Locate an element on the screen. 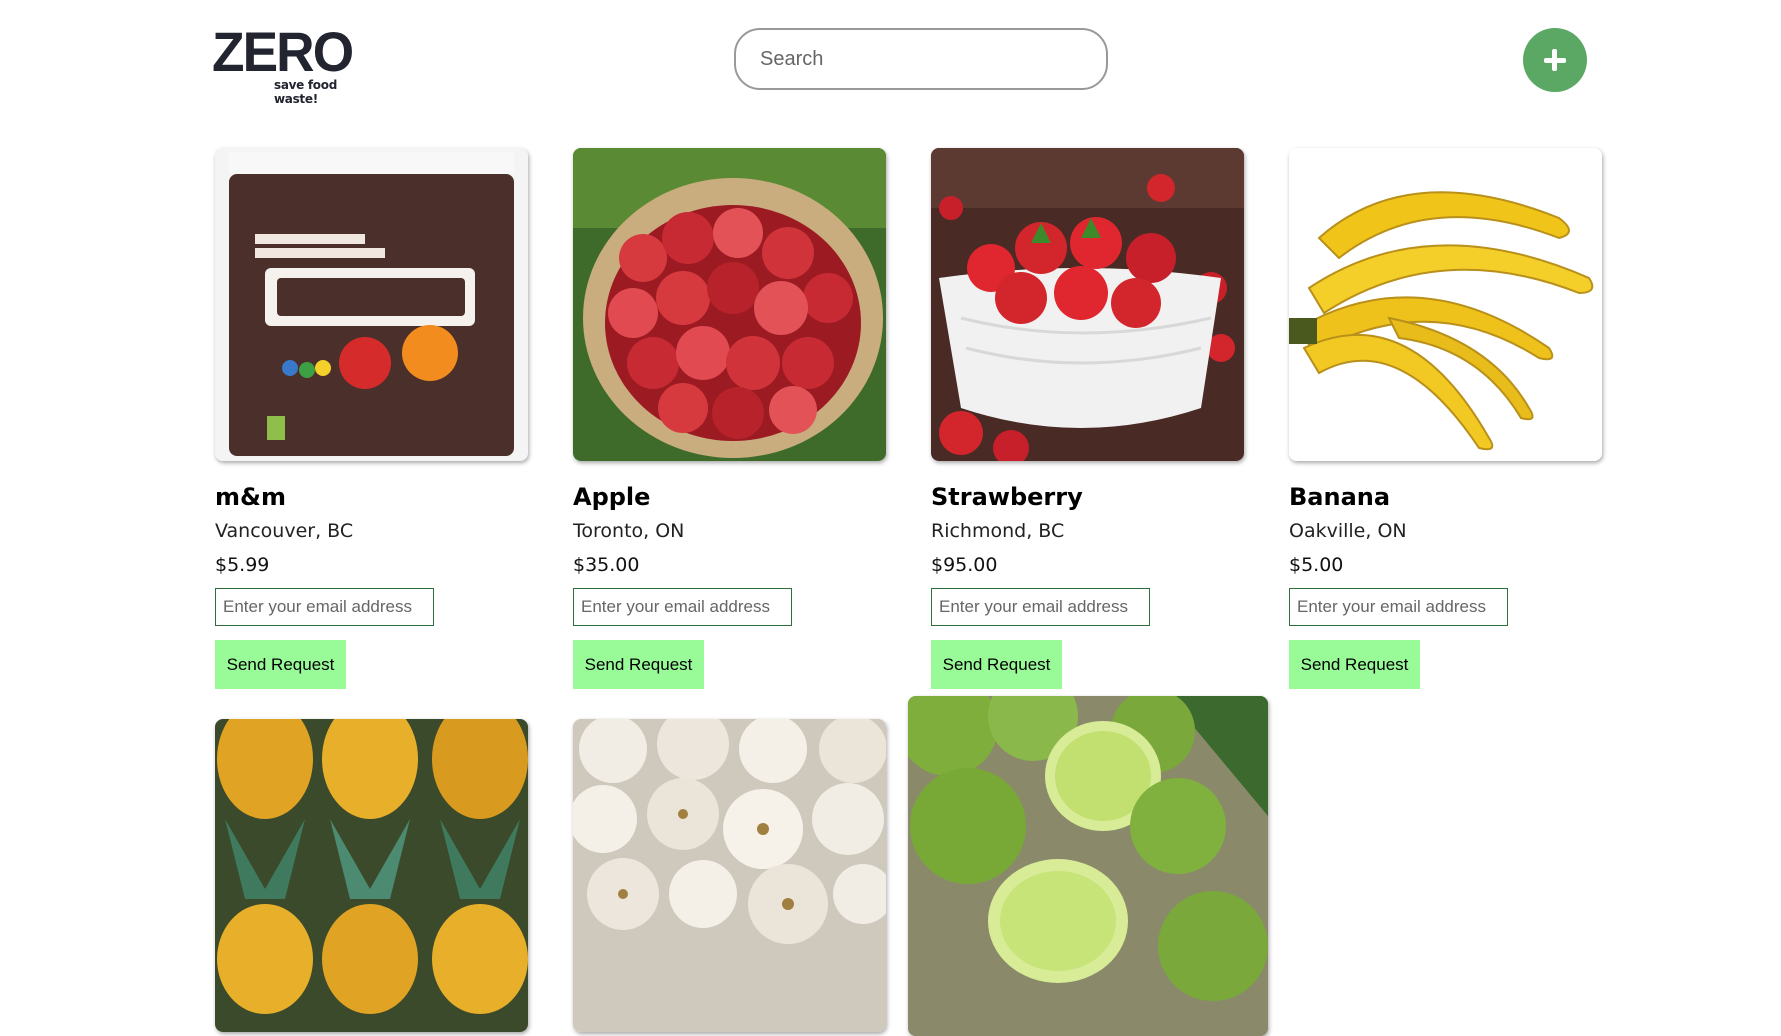 This screenshot has width=1781, height=1036. product-card: m&m Vancouver, BC $5.99 Send Request is located at coordinates (375, 418).